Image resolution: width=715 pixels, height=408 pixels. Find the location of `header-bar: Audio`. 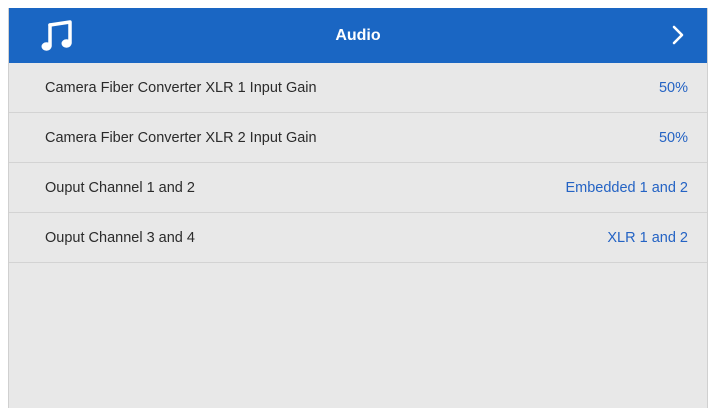

header-bar: Audio is located at coordinates (358, 35).